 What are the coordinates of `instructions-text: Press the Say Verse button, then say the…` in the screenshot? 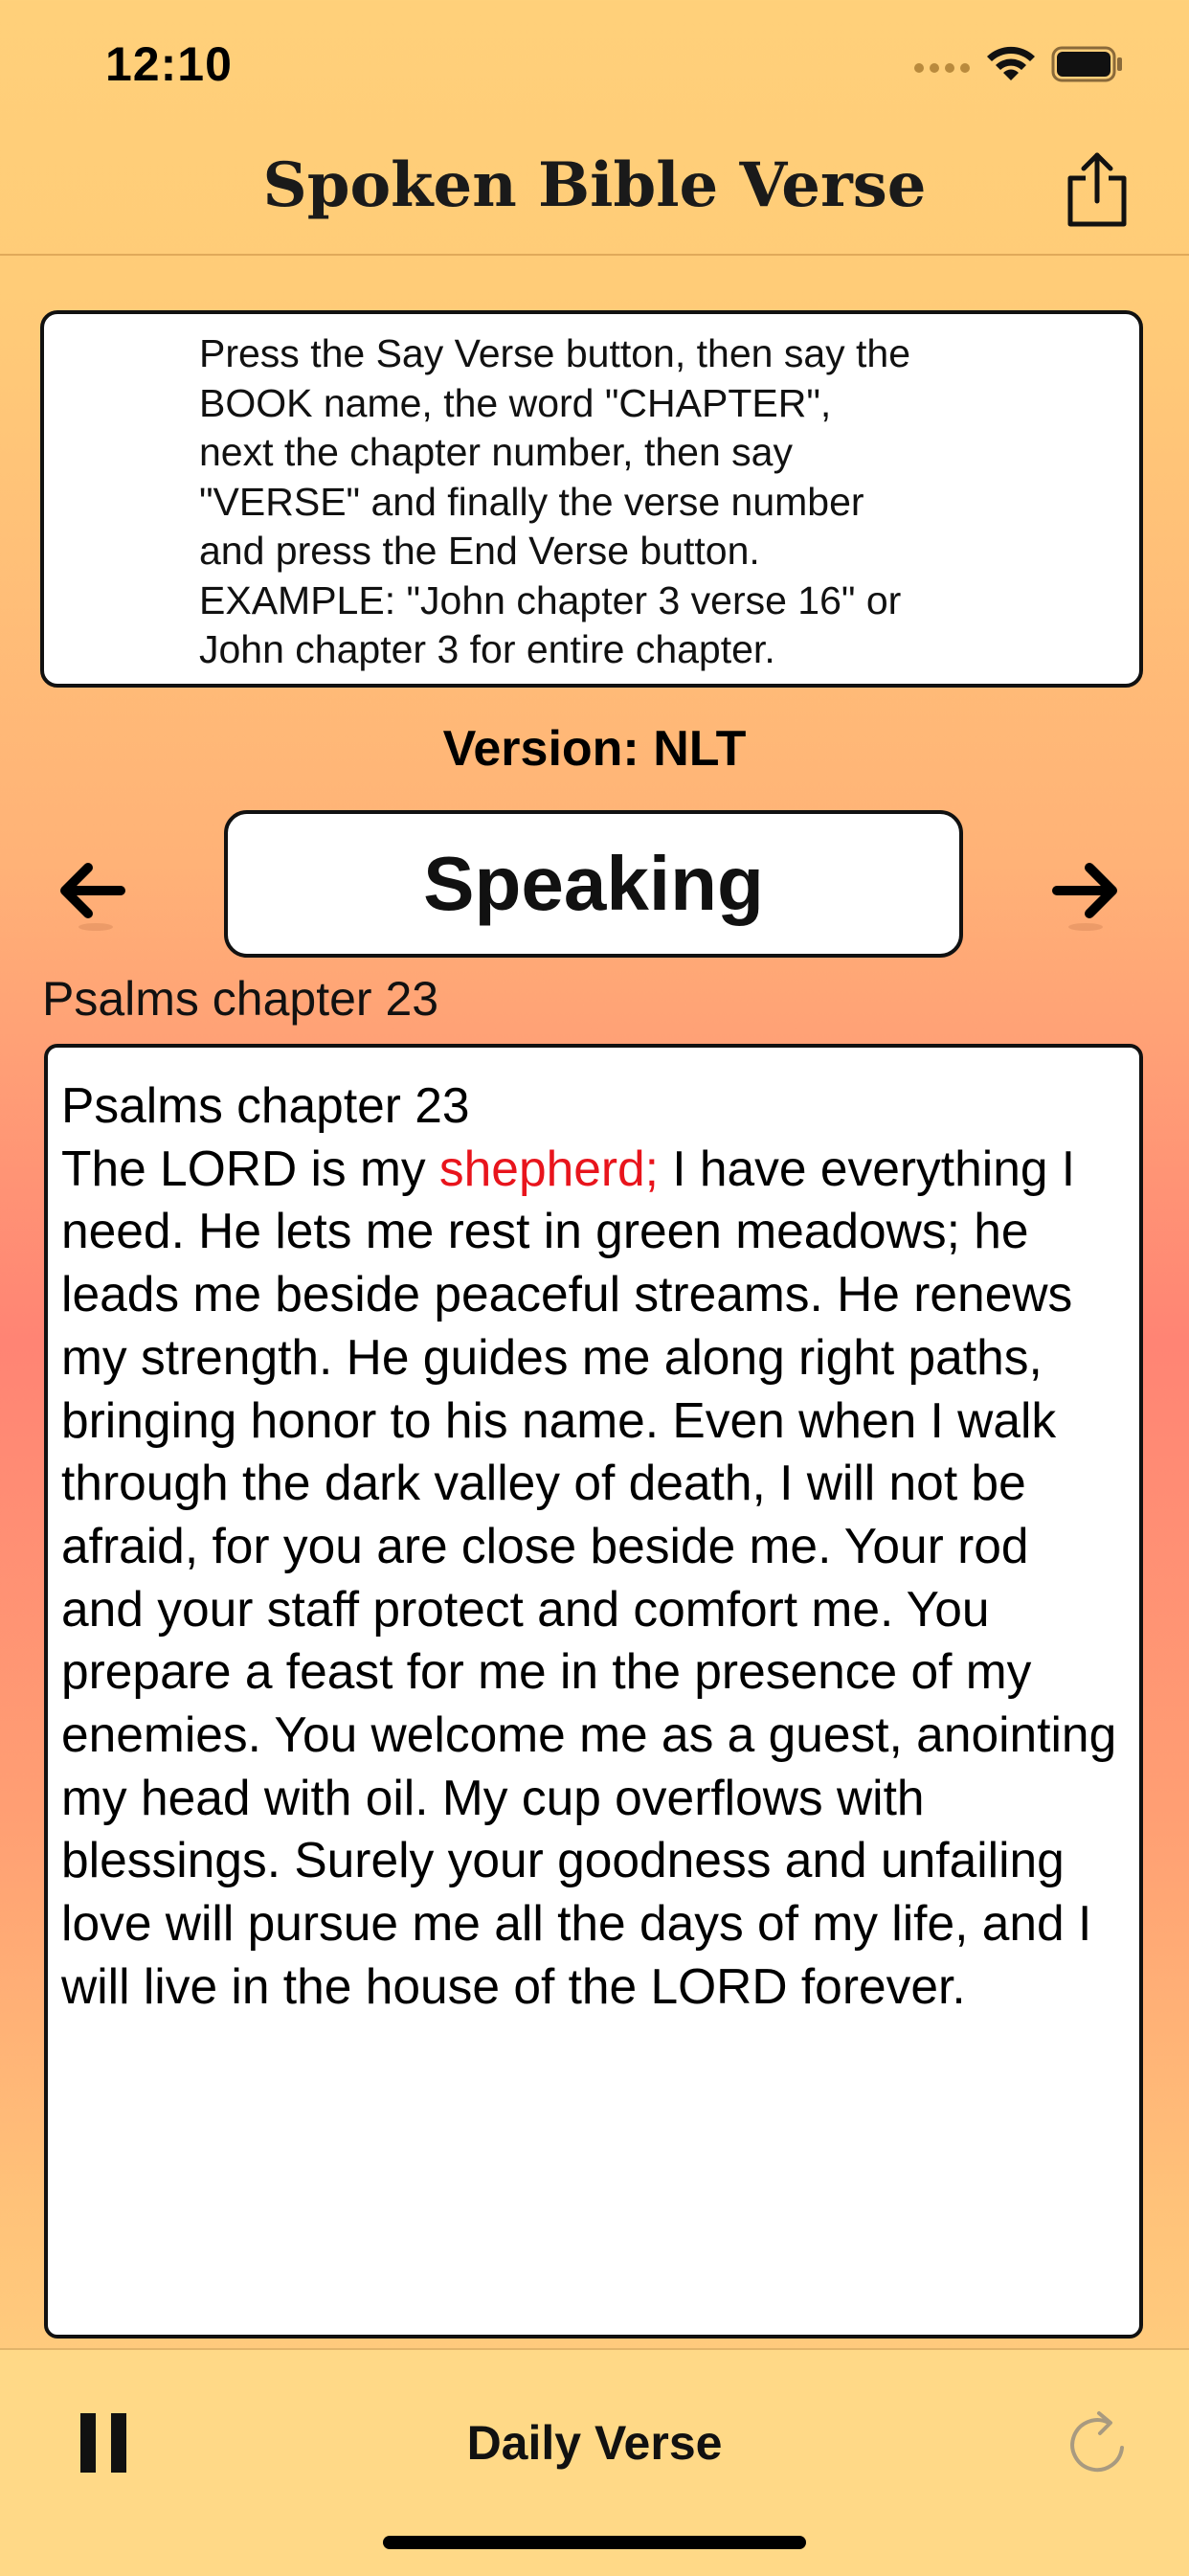 It's located at (555, 501).